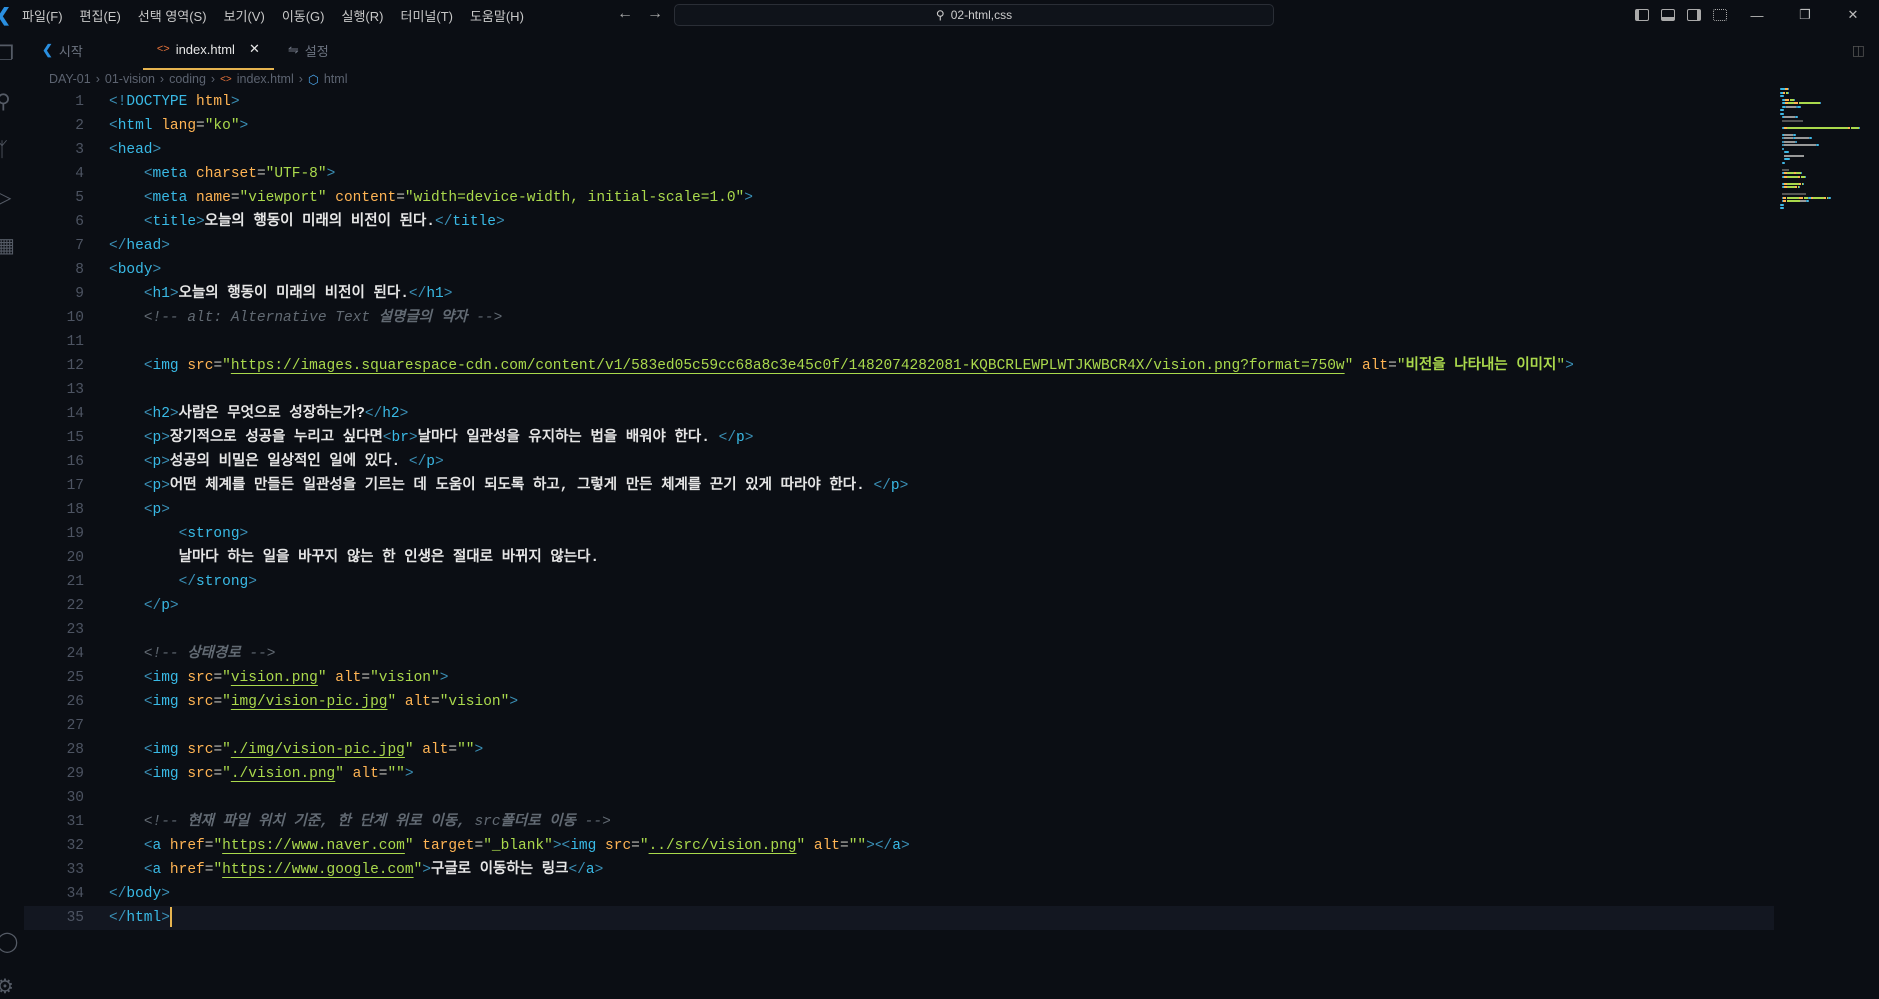 The image size is (1879, 999). I want to click on forward-arrow-icon: →, so click(655, 14).